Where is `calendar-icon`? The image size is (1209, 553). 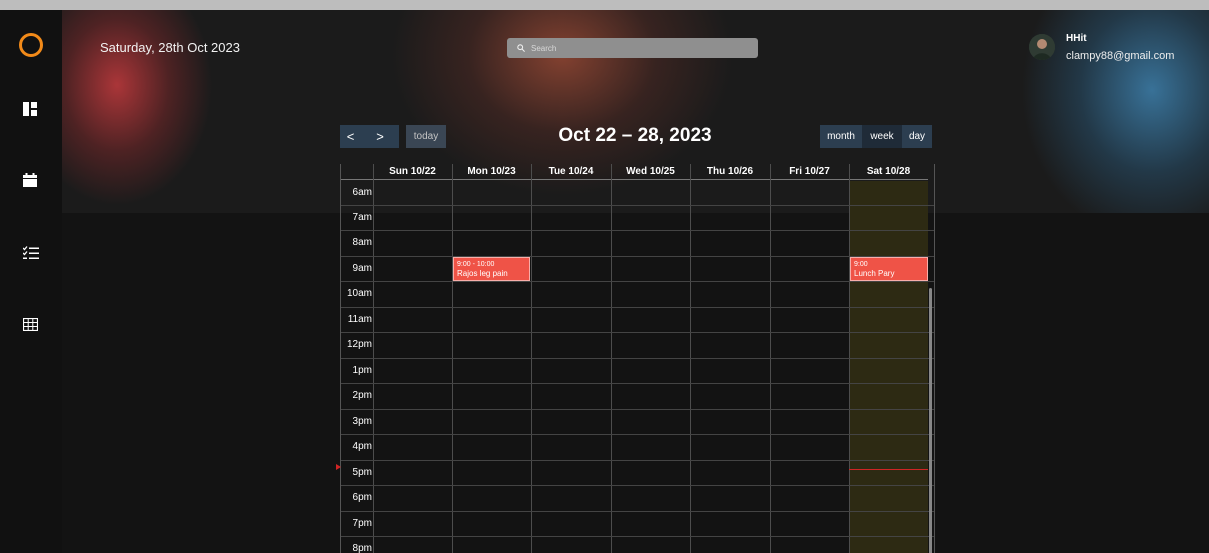
calendar-icon is located at coordinates (32, 182).